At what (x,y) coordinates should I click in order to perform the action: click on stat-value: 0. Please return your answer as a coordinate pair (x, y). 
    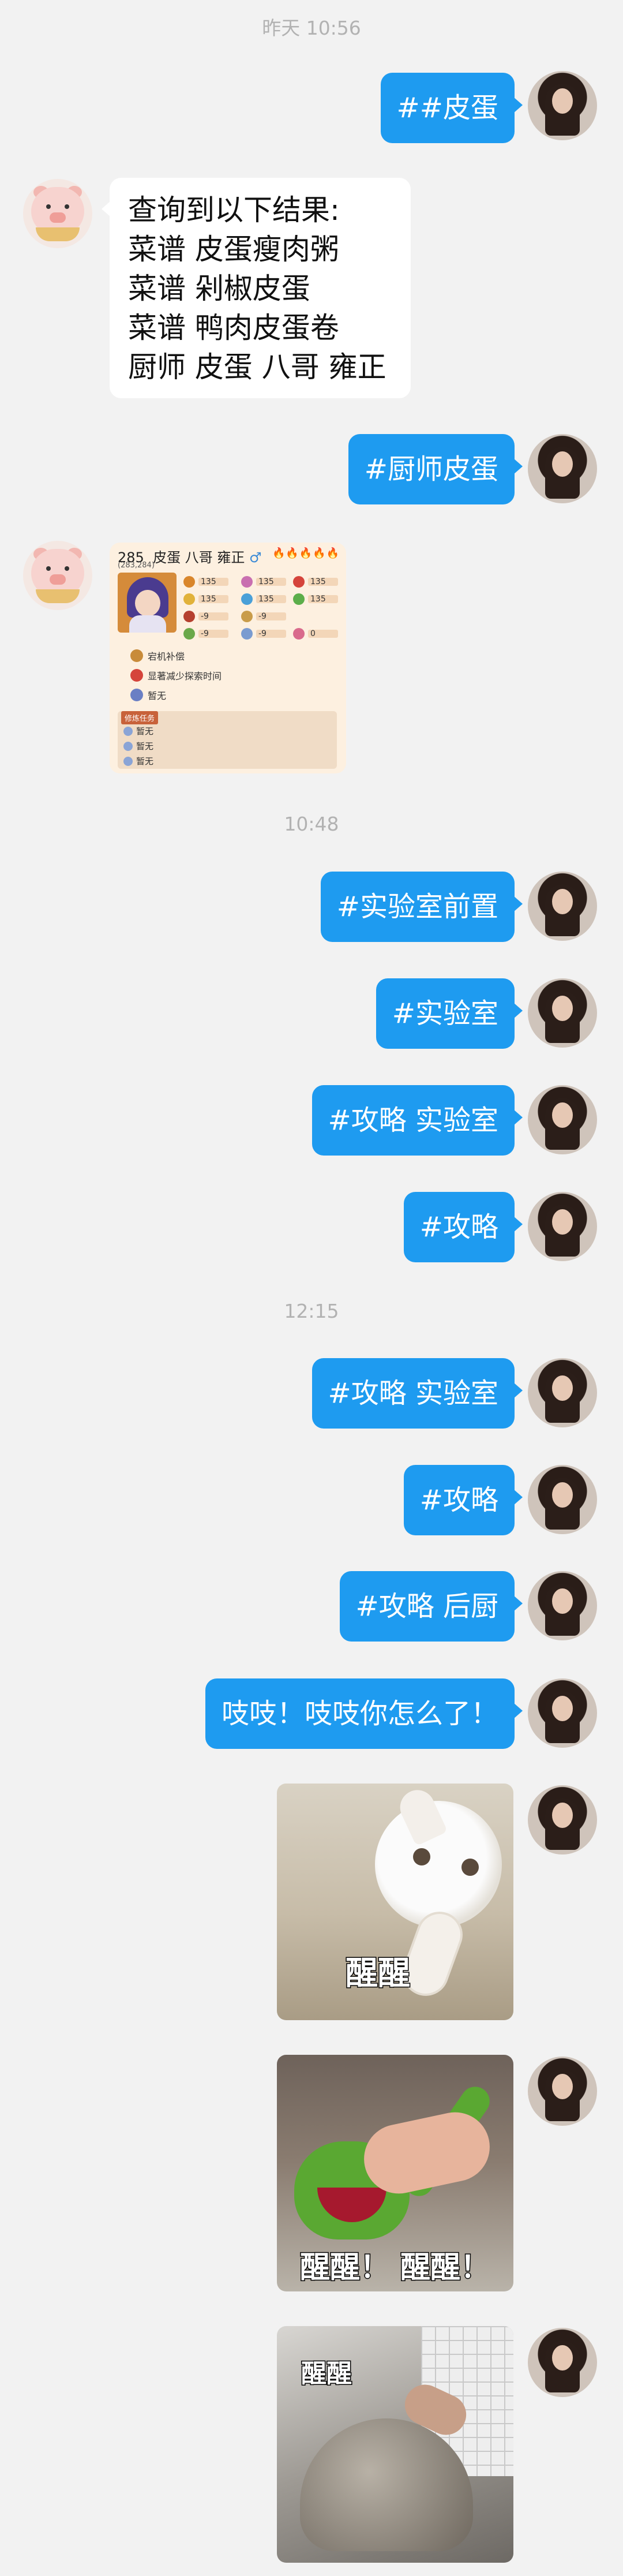
    Looking at the image, I should click on (323, 634).